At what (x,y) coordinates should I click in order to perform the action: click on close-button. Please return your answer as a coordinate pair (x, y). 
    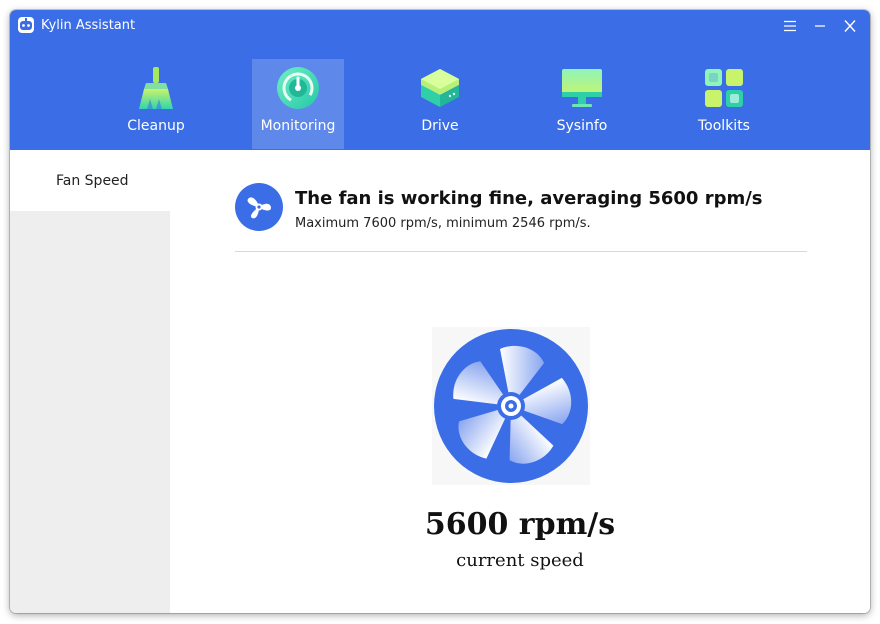
    Looking at the image, I should click on (850, 26).